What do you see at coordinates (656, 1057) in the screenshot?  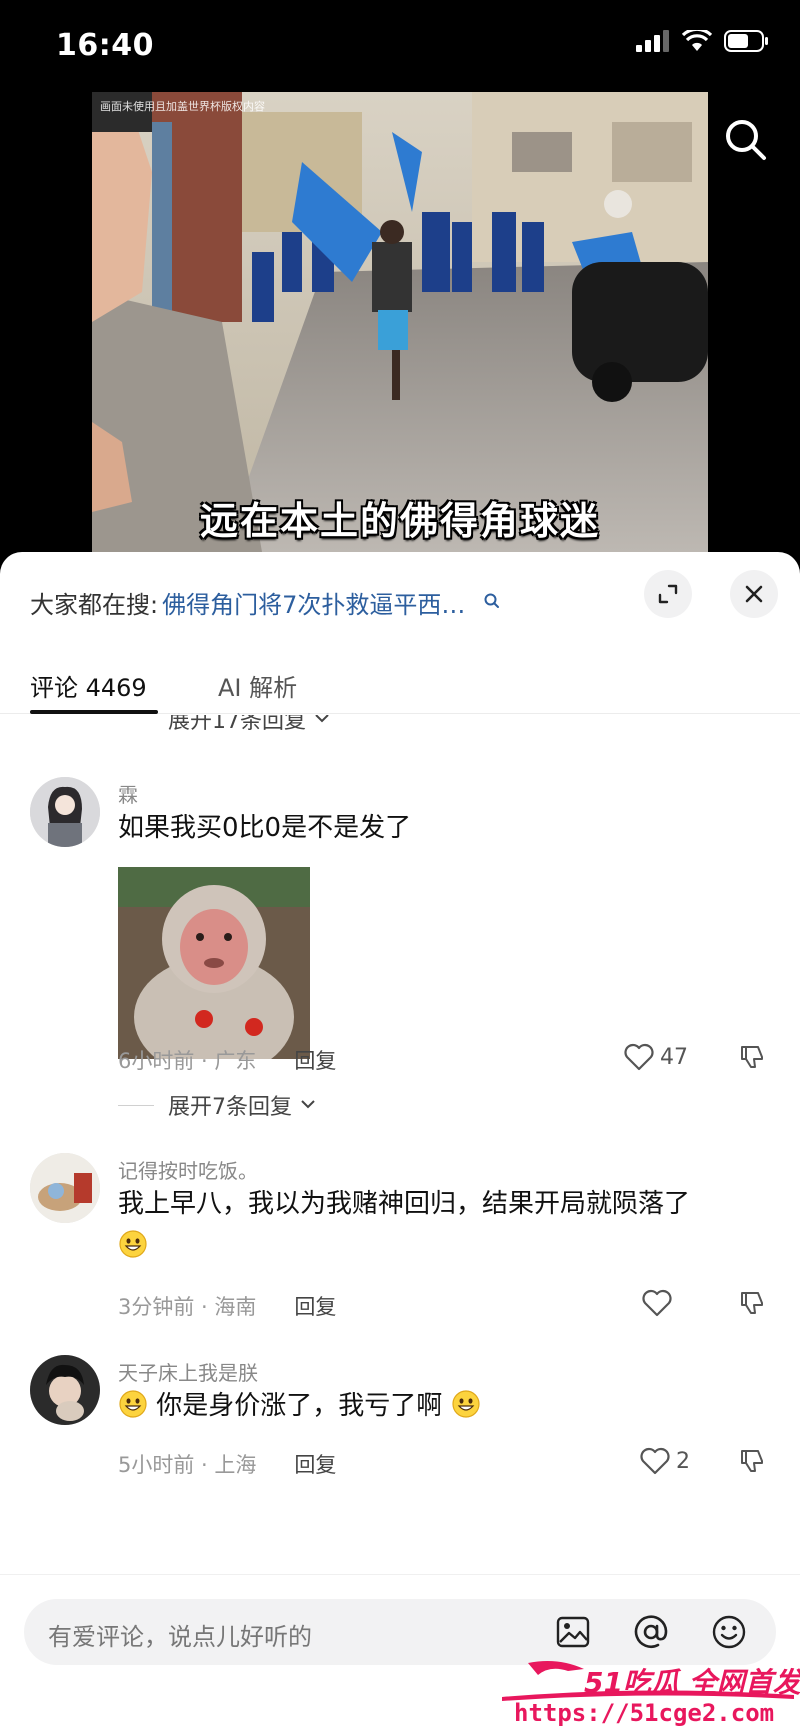 I see `like-button: 47` at bounding box center [656, 1057].